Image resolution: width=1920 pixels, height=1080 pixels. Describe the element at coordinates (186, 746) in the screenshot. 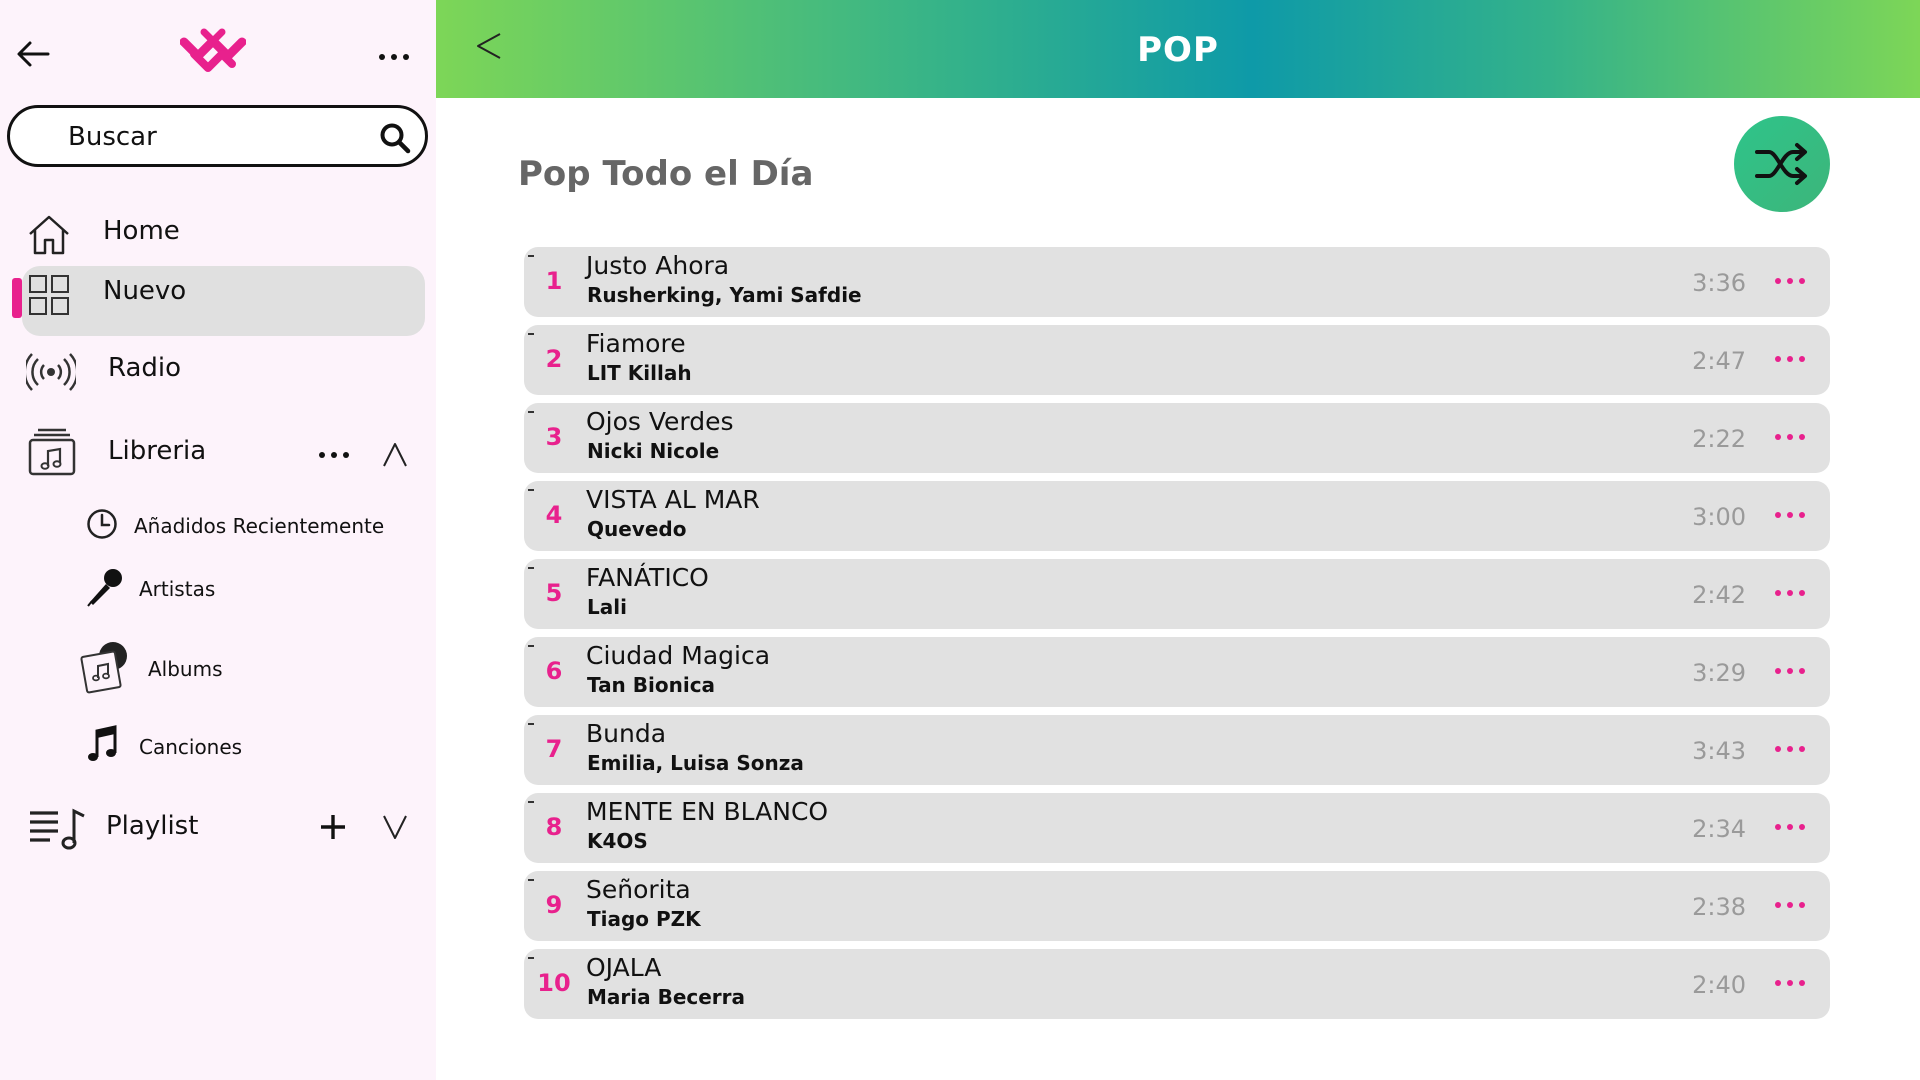

I see `library-item-songs: Canciones` at that location.